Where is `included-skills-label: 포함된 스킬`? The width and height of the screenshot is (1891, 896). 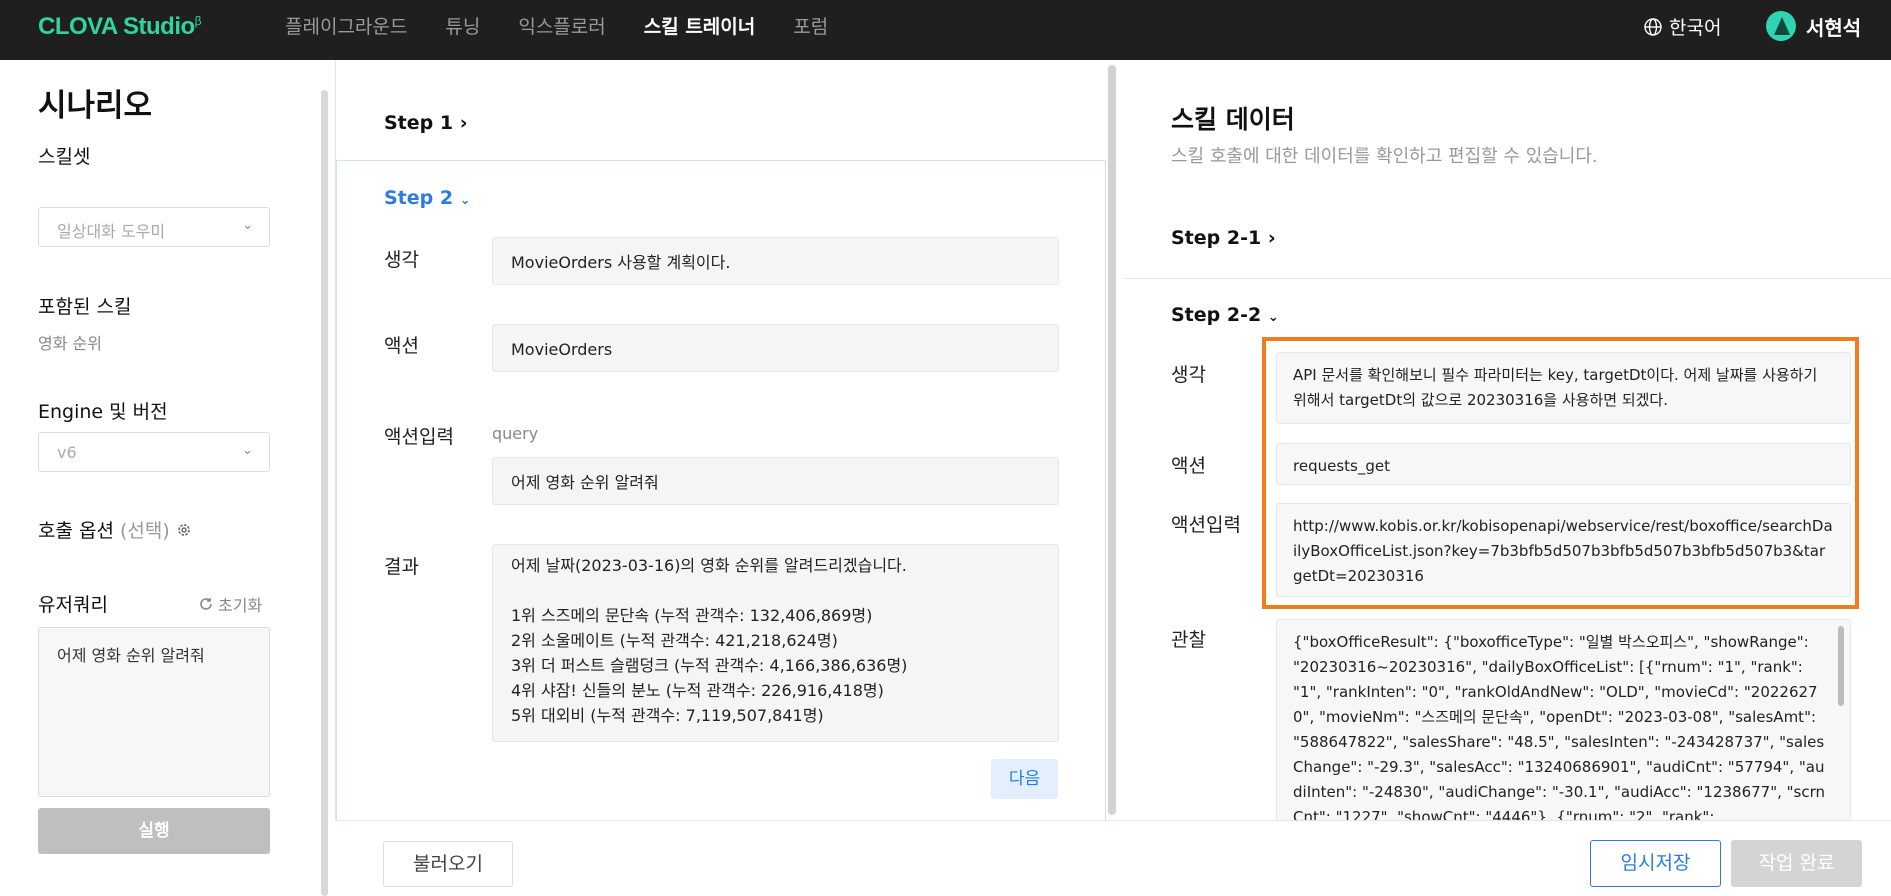
included-skills-label: 포함된 스킬 is located at coordinates (85, 307).